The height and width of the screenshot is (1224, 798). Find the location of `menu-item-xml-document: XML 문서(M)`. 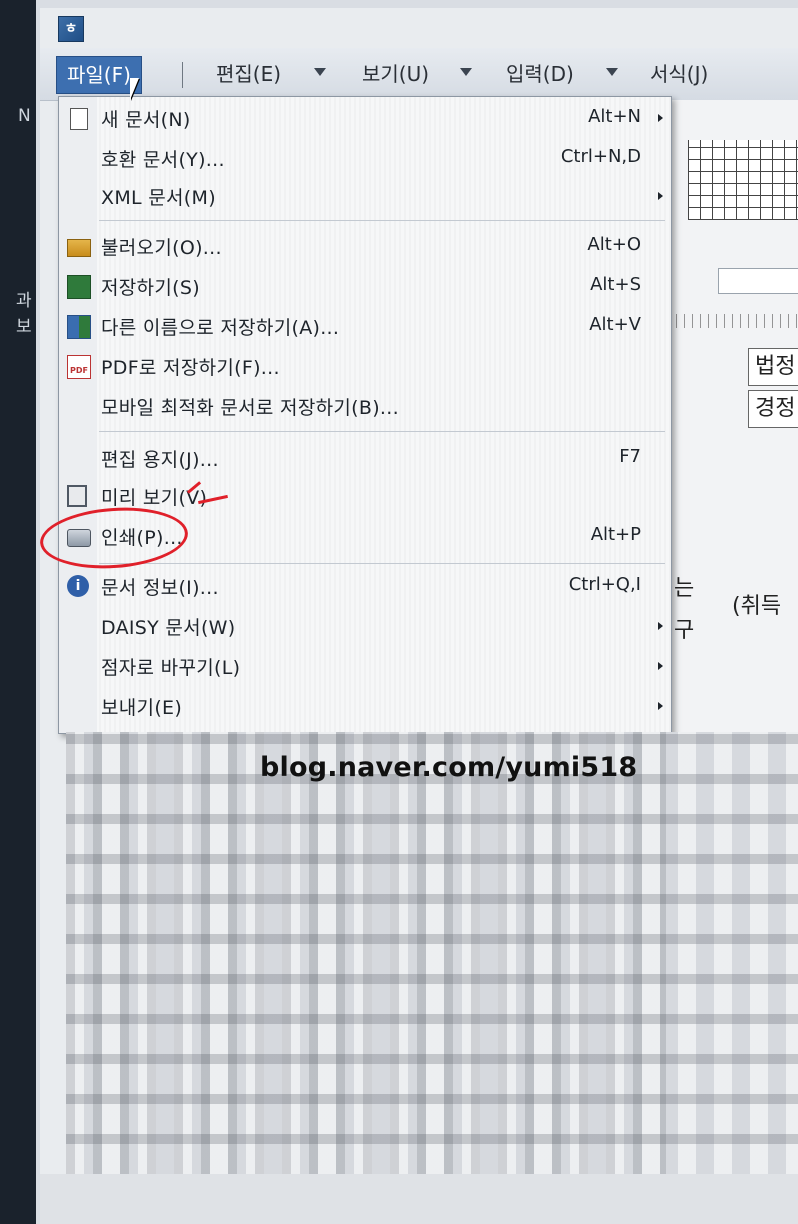

menu-item-xml-document: XML 문서(M) is located at coordinates (365, 196).